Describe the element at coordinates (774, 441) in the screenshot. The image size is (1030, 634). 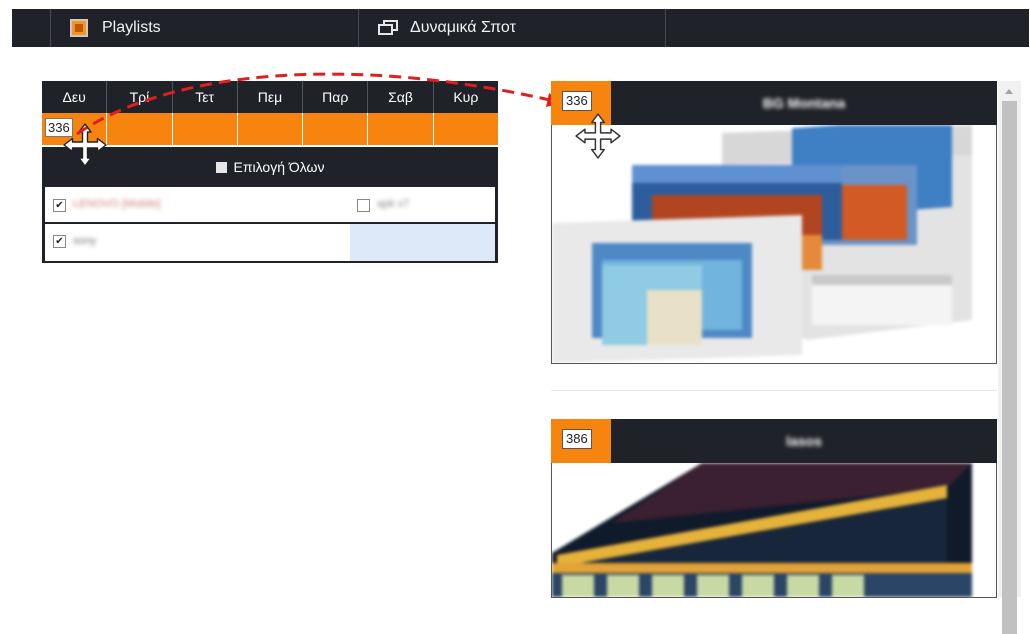
I see `spot-card-header: 386 lasos` at that location.